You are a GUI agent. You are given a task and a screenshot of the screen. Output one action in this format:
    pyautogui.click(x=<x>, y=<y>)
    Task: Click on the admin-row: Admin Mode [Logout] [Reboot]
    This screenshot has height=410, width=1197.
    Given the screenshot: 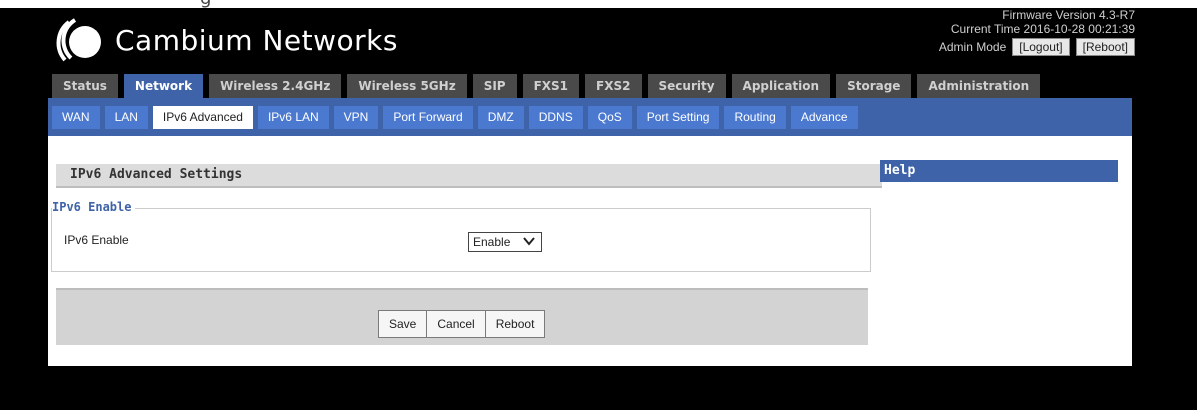 What is the action you would take?
    pyautogui.click(x=1037, y=47)
    